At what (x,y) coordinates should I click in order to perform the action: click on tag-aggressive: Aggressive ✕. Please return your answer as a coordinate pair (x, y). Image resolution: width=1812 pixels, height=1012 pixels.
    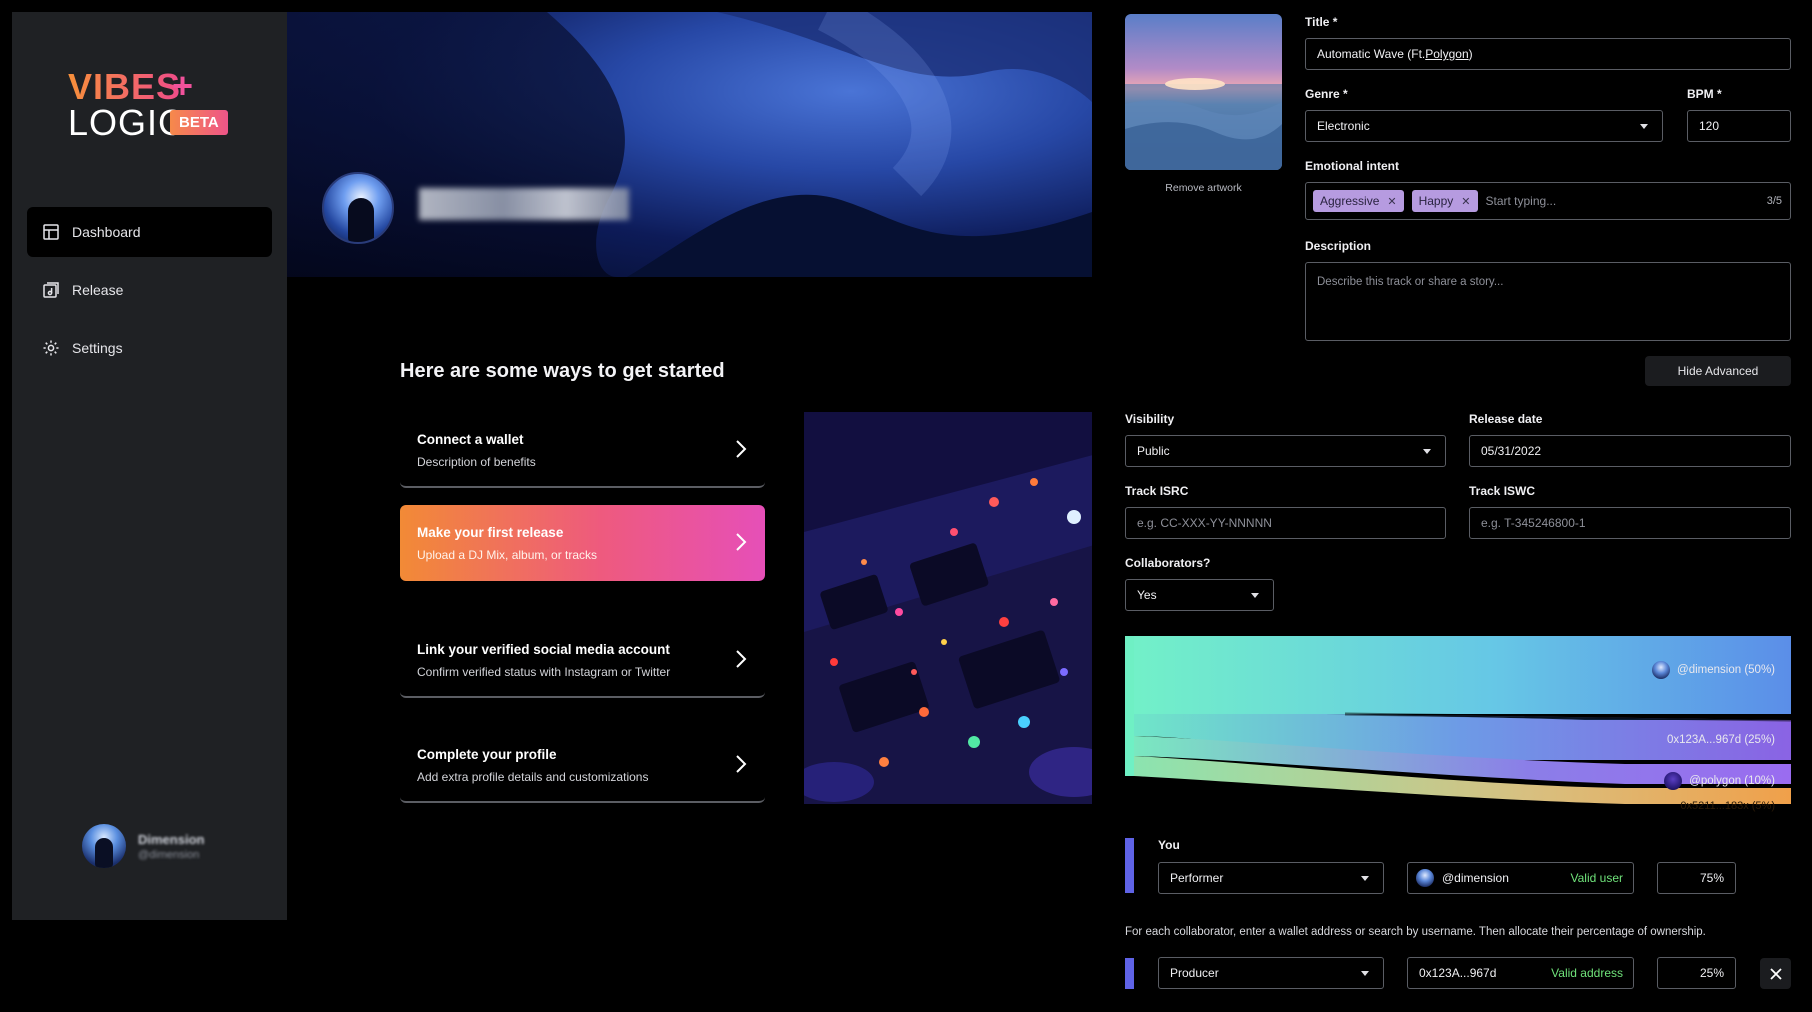
    Looking at the image, I should click on (1358, 201).